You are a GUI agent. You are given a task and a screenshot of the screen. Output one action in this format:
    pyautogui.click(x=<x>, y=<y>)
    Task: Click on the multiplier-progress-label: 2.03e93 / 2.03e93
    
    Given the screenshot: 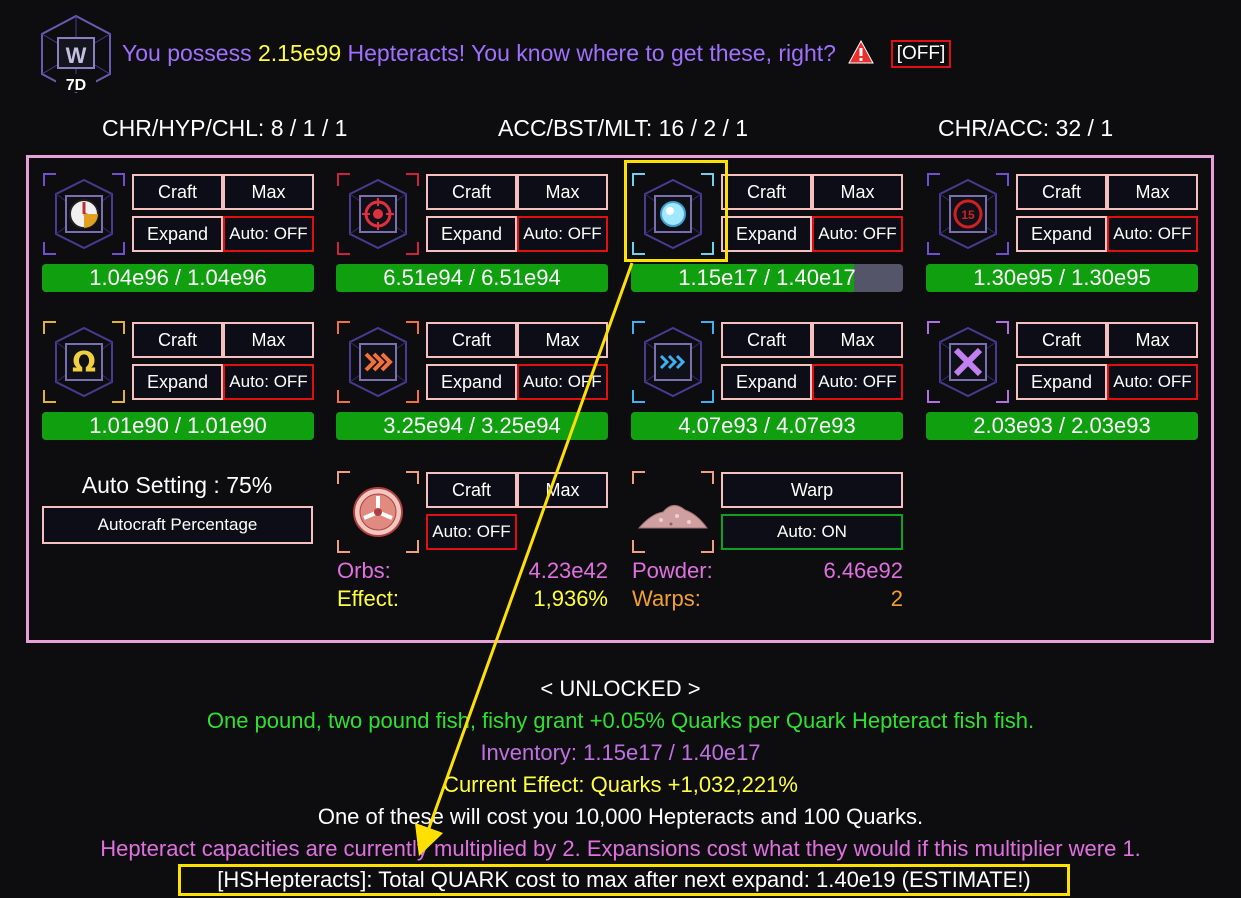 What is the action you would take?
    pyautogui.click(x=1062, y=425)
    